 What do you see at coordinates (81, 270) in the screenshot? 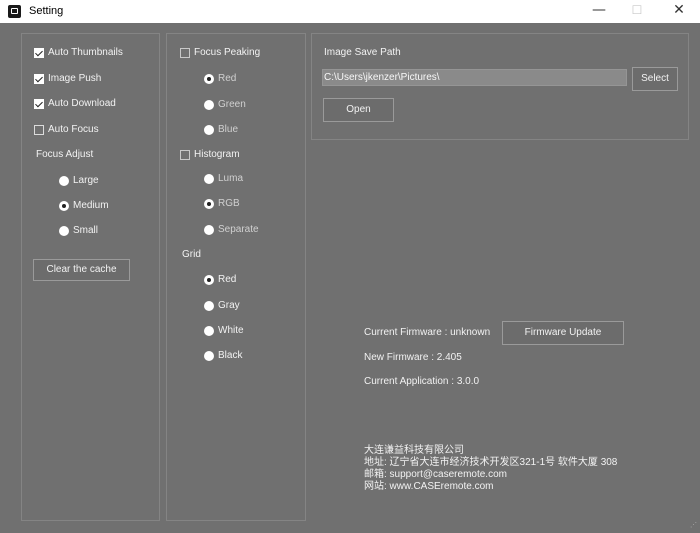
I see `clear-cache-button: Clear the cache` at bounding box center [81, 270].